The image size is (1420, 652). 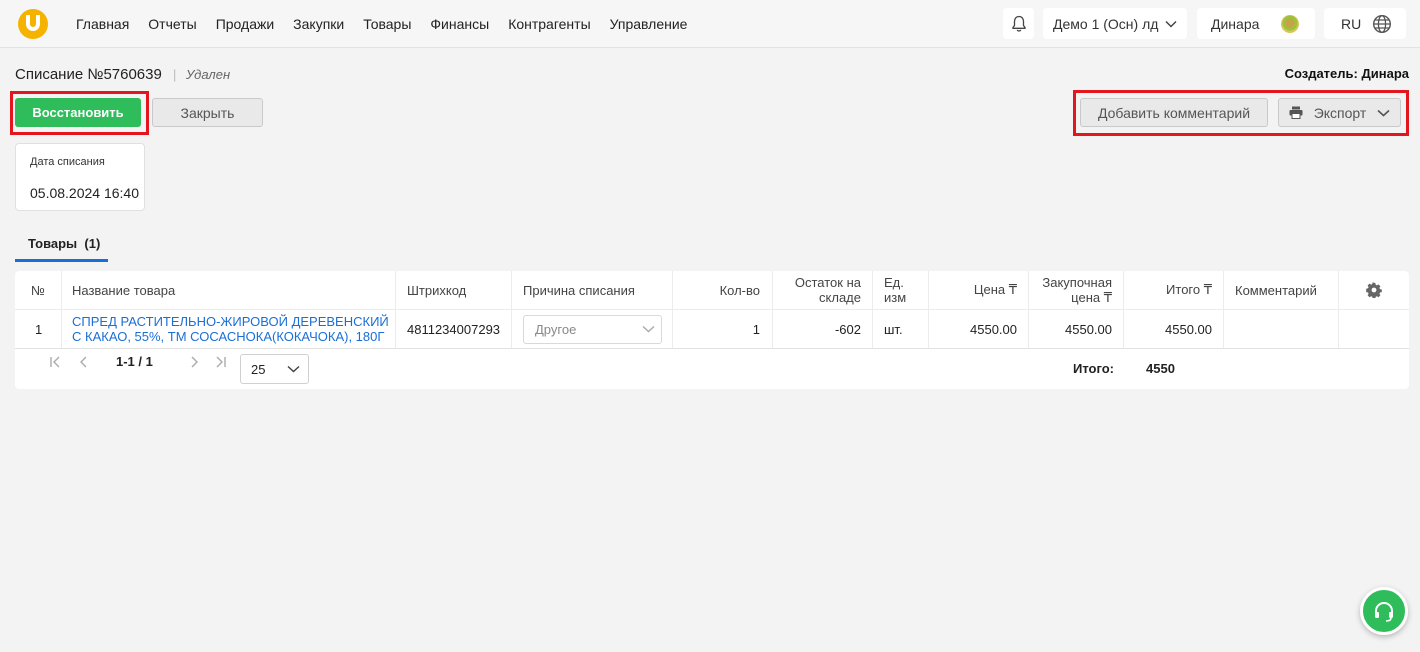 I want to click on summary-label: Итого:, so click(x=1093, y=368).